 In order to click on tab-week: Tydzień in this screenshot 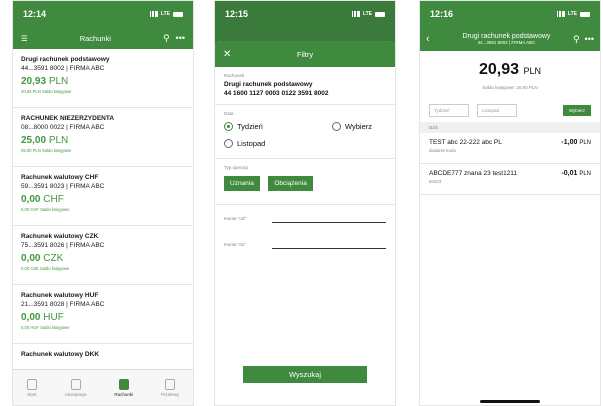, I will do `click(449, 110)`.